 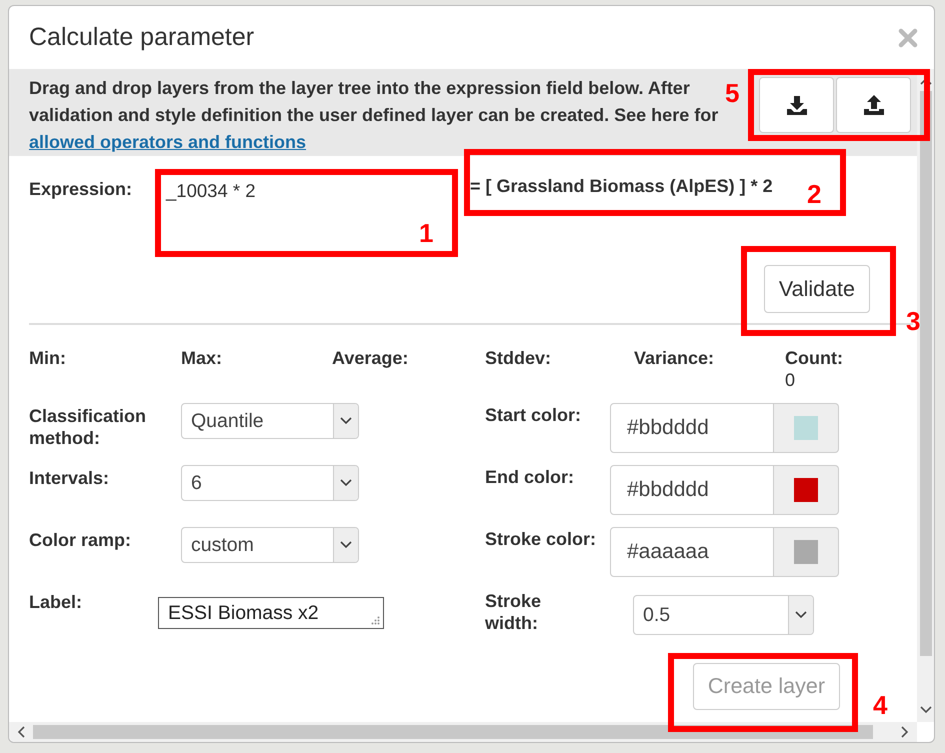 What do you see at coordinates (814, 358) in the screenshot?
I see `stat-label: Count:` at bounding box center [814, 358].